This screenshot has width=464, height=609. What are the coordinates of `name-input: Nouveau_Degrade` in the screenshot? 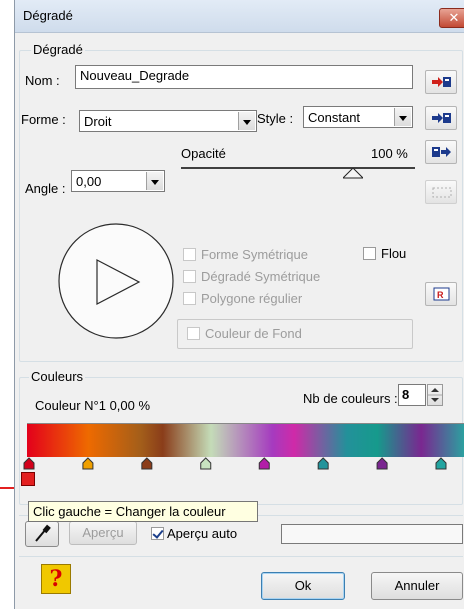 It's located at (244, 77).